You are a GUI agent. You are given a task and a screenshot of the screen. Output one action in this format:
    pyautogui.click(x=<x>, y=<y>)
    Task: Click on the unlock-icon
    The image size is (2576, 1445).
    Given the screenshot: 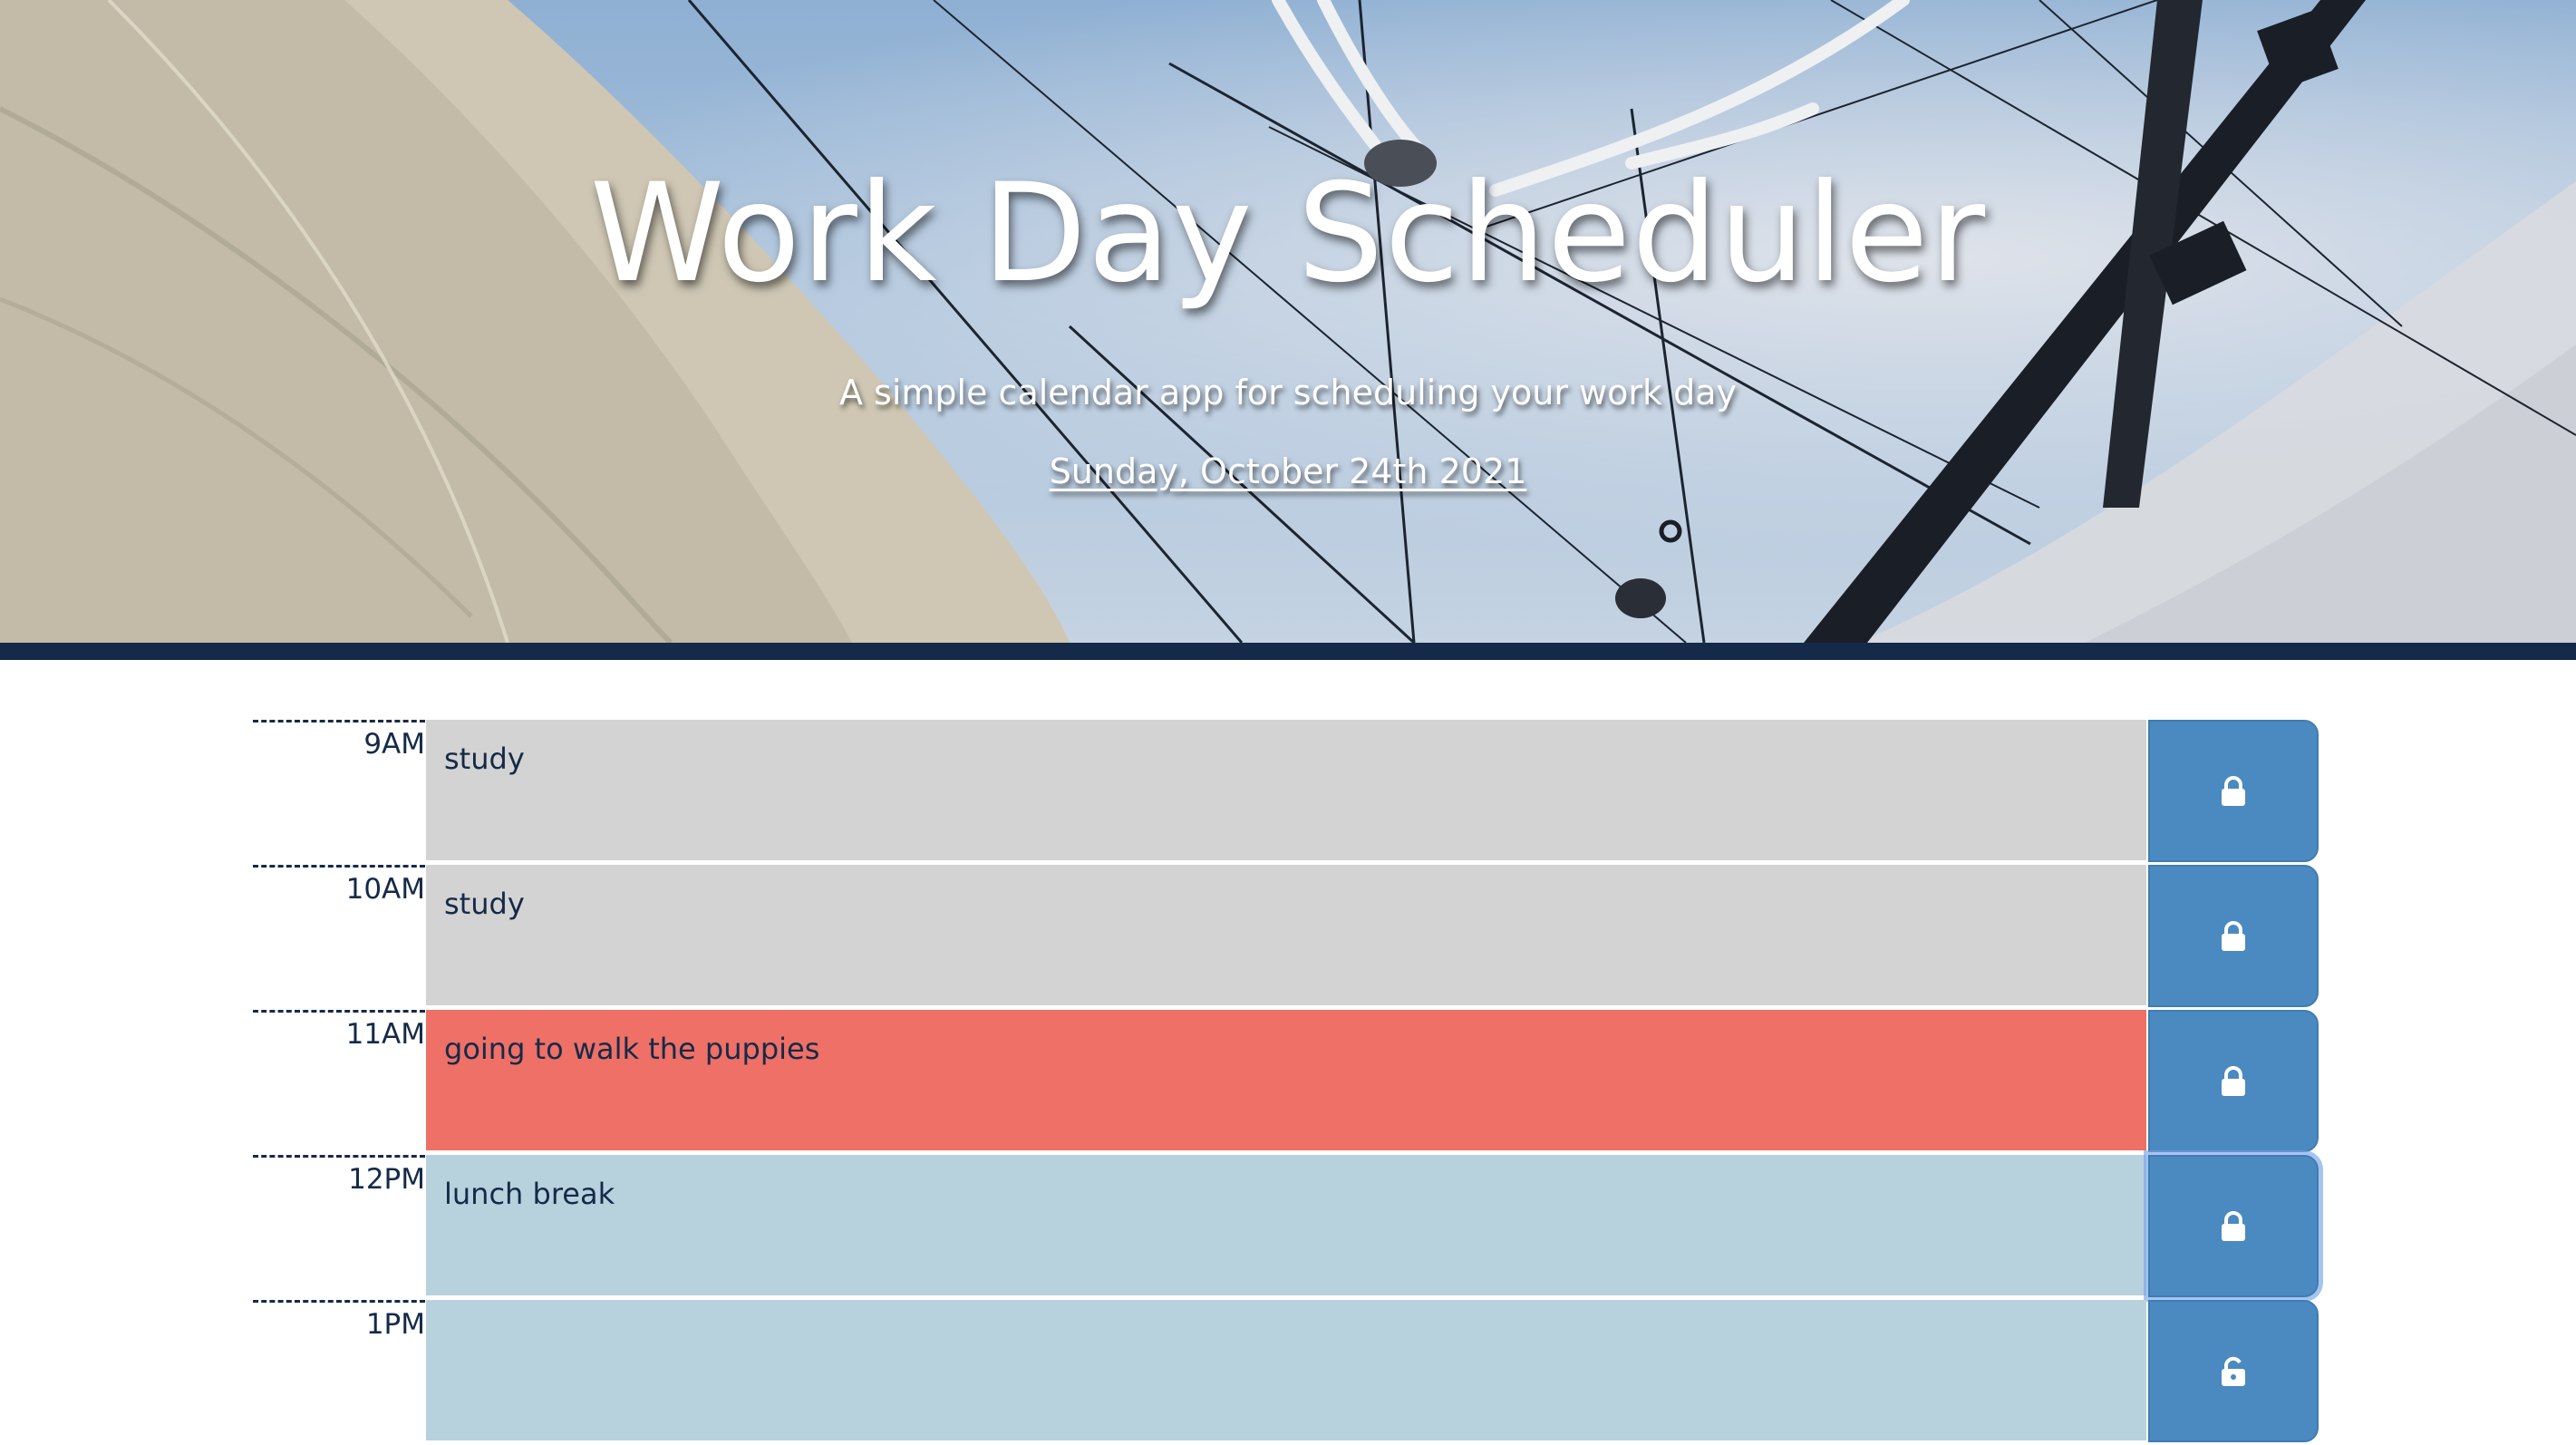 What is the action you would take?
    pyautogui.click(x=2233, y=1371)
    